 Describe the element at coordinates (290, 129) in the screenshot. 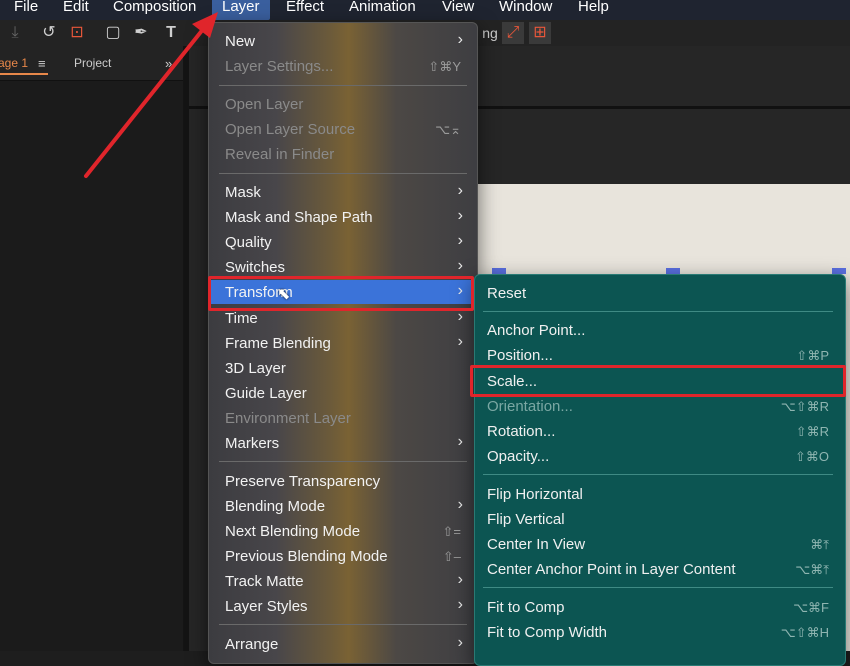

I see `menu-item-label: Open Layer Source` at that location.